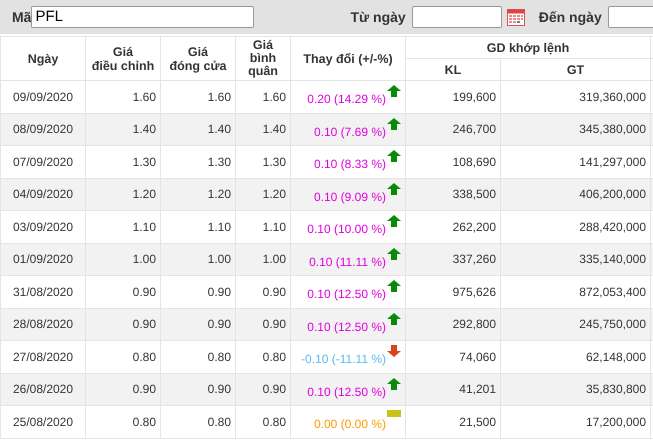 The height and width of the screenshot is (441, 653). I want to click on table-cell: 62,148,000, so click(575, 356).